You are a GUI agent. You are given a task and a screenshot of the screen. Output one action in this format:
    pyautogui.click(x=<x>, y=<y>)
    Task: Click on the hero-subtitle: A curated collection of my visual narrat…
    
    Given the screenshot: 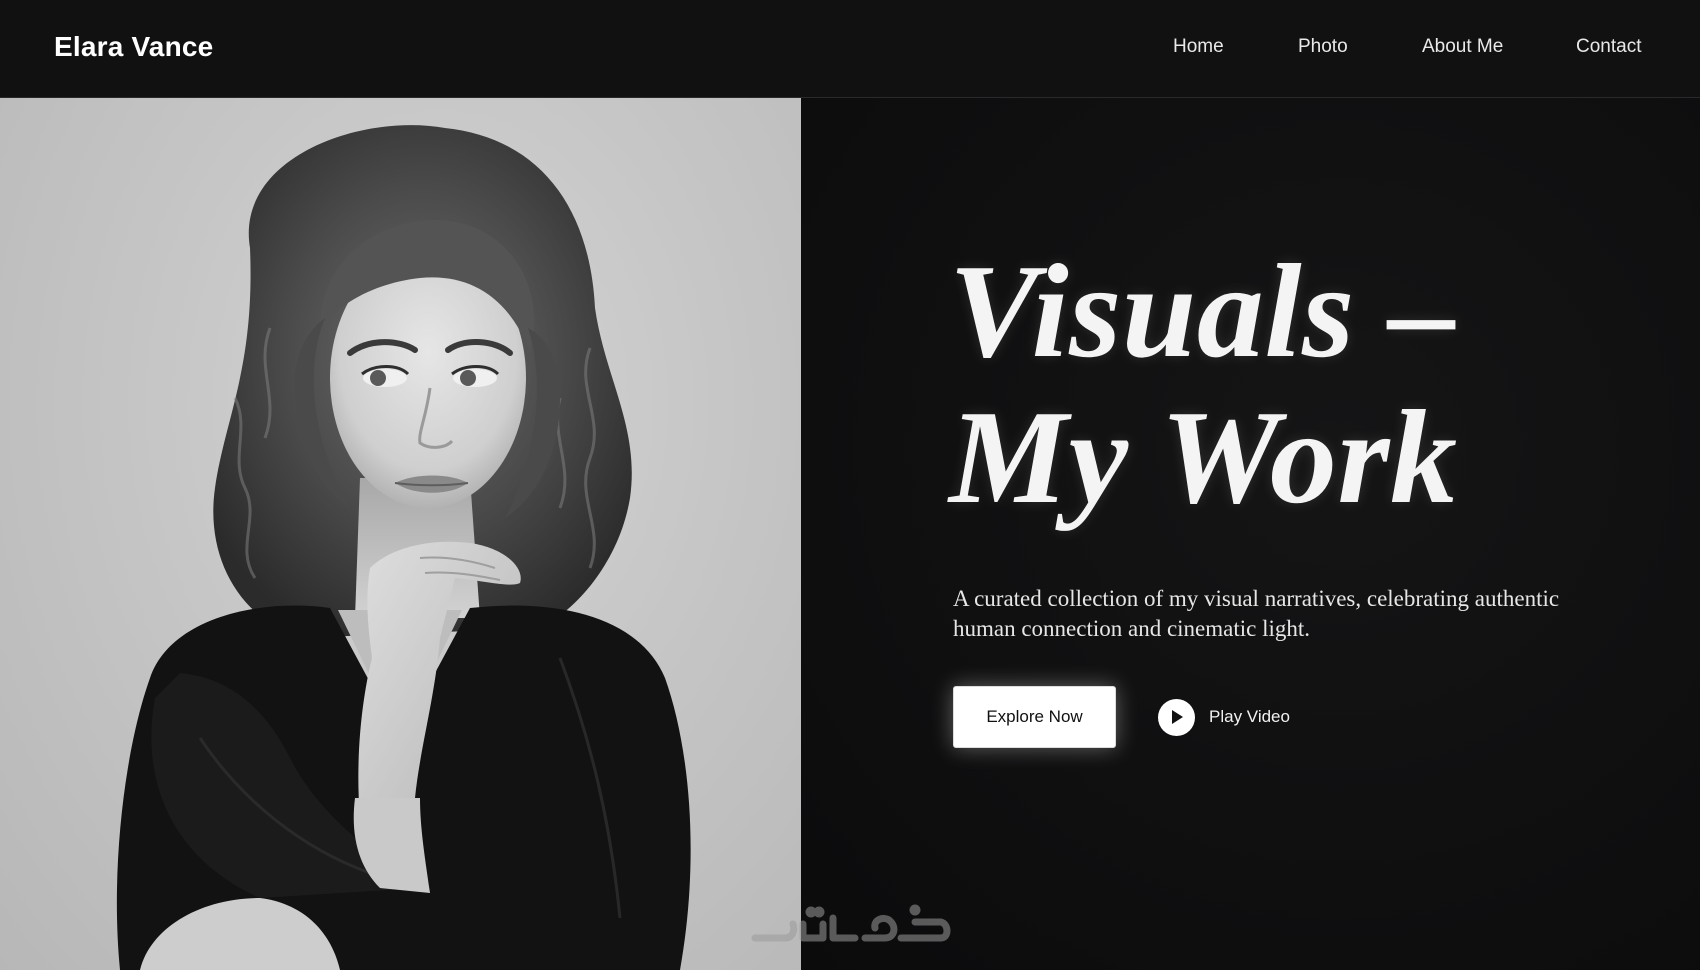 What is the action you would take?
    pyautogui.click(x=1303, y=614)
    